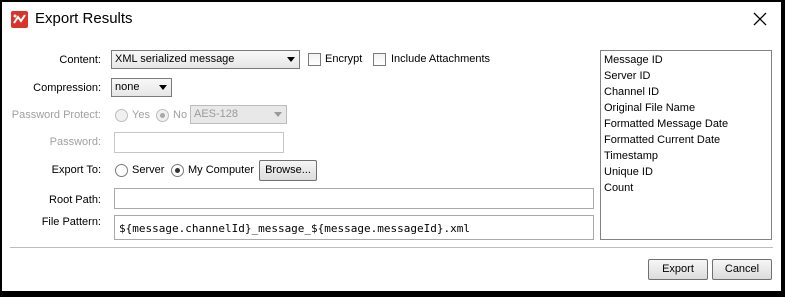 This screenshot has height=297, width=785. What do you see at coordinates (199, 142) in the screenshot?
I see `password-field` at bounding box center [199, 142].